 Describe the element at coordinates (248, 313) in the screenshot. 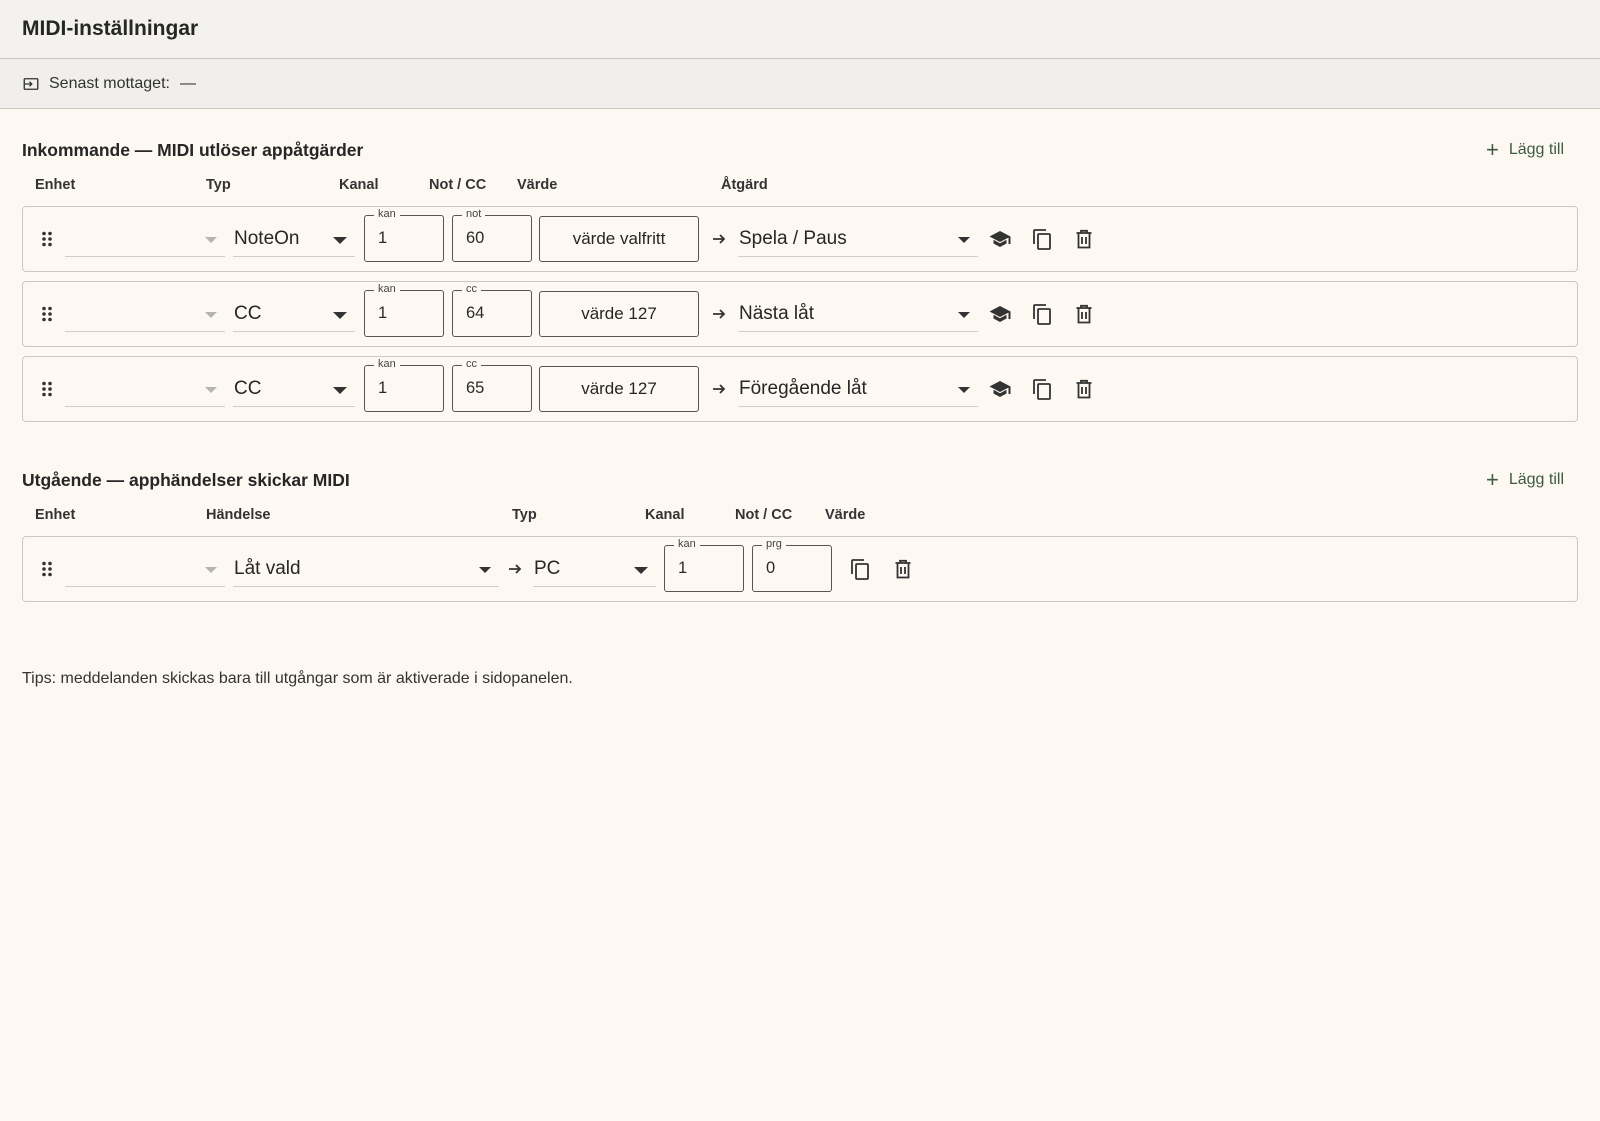

I see `type-select-value: CC` at that location.